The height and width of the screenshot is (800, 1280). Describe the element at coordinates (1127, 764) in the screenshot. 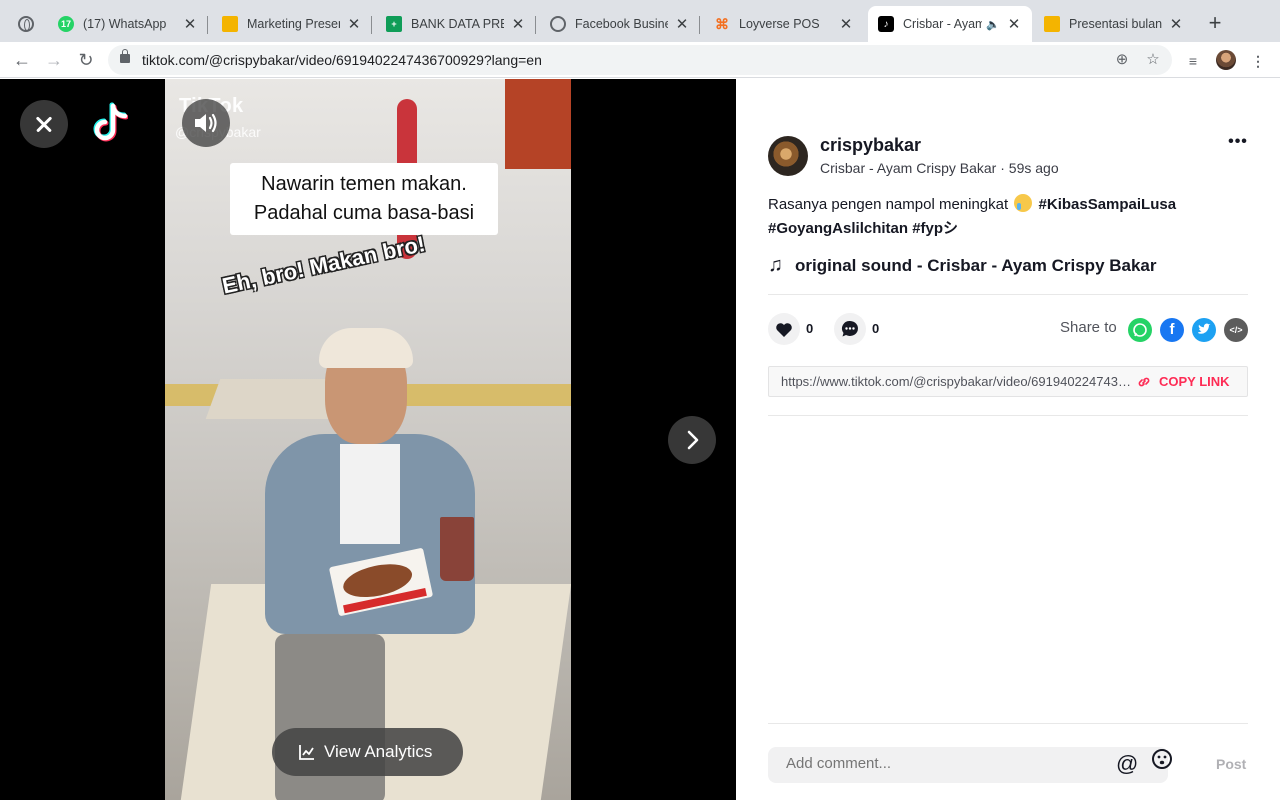

I see `mention-at-icon: @` at that location.